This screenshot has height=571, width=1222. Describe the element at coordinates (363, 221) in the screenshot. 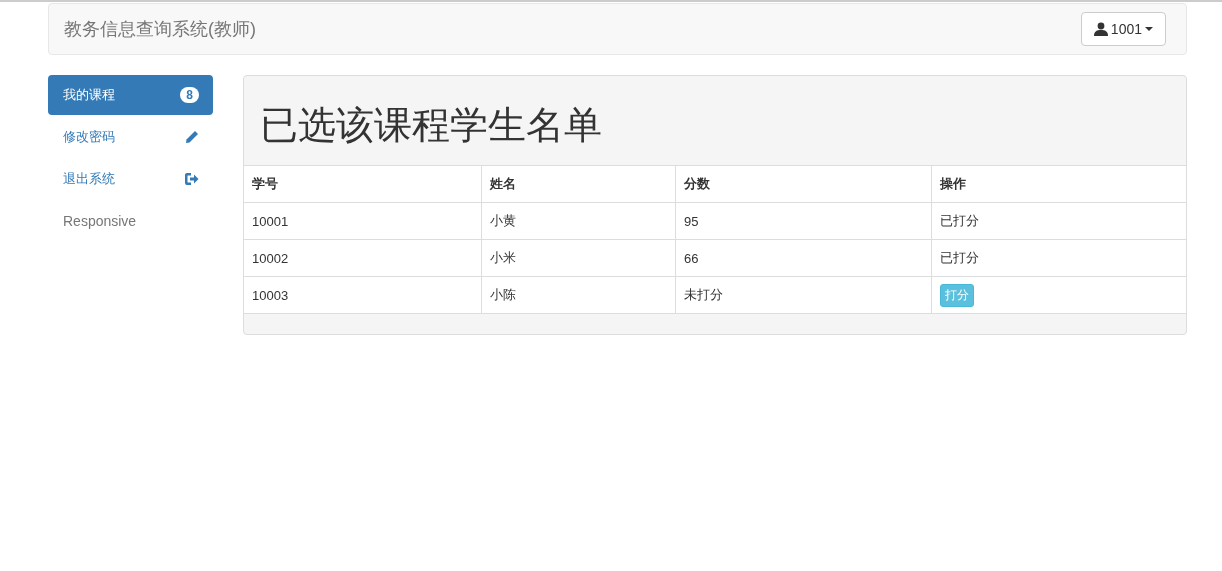

I see `table-cell: 10001` at that location.